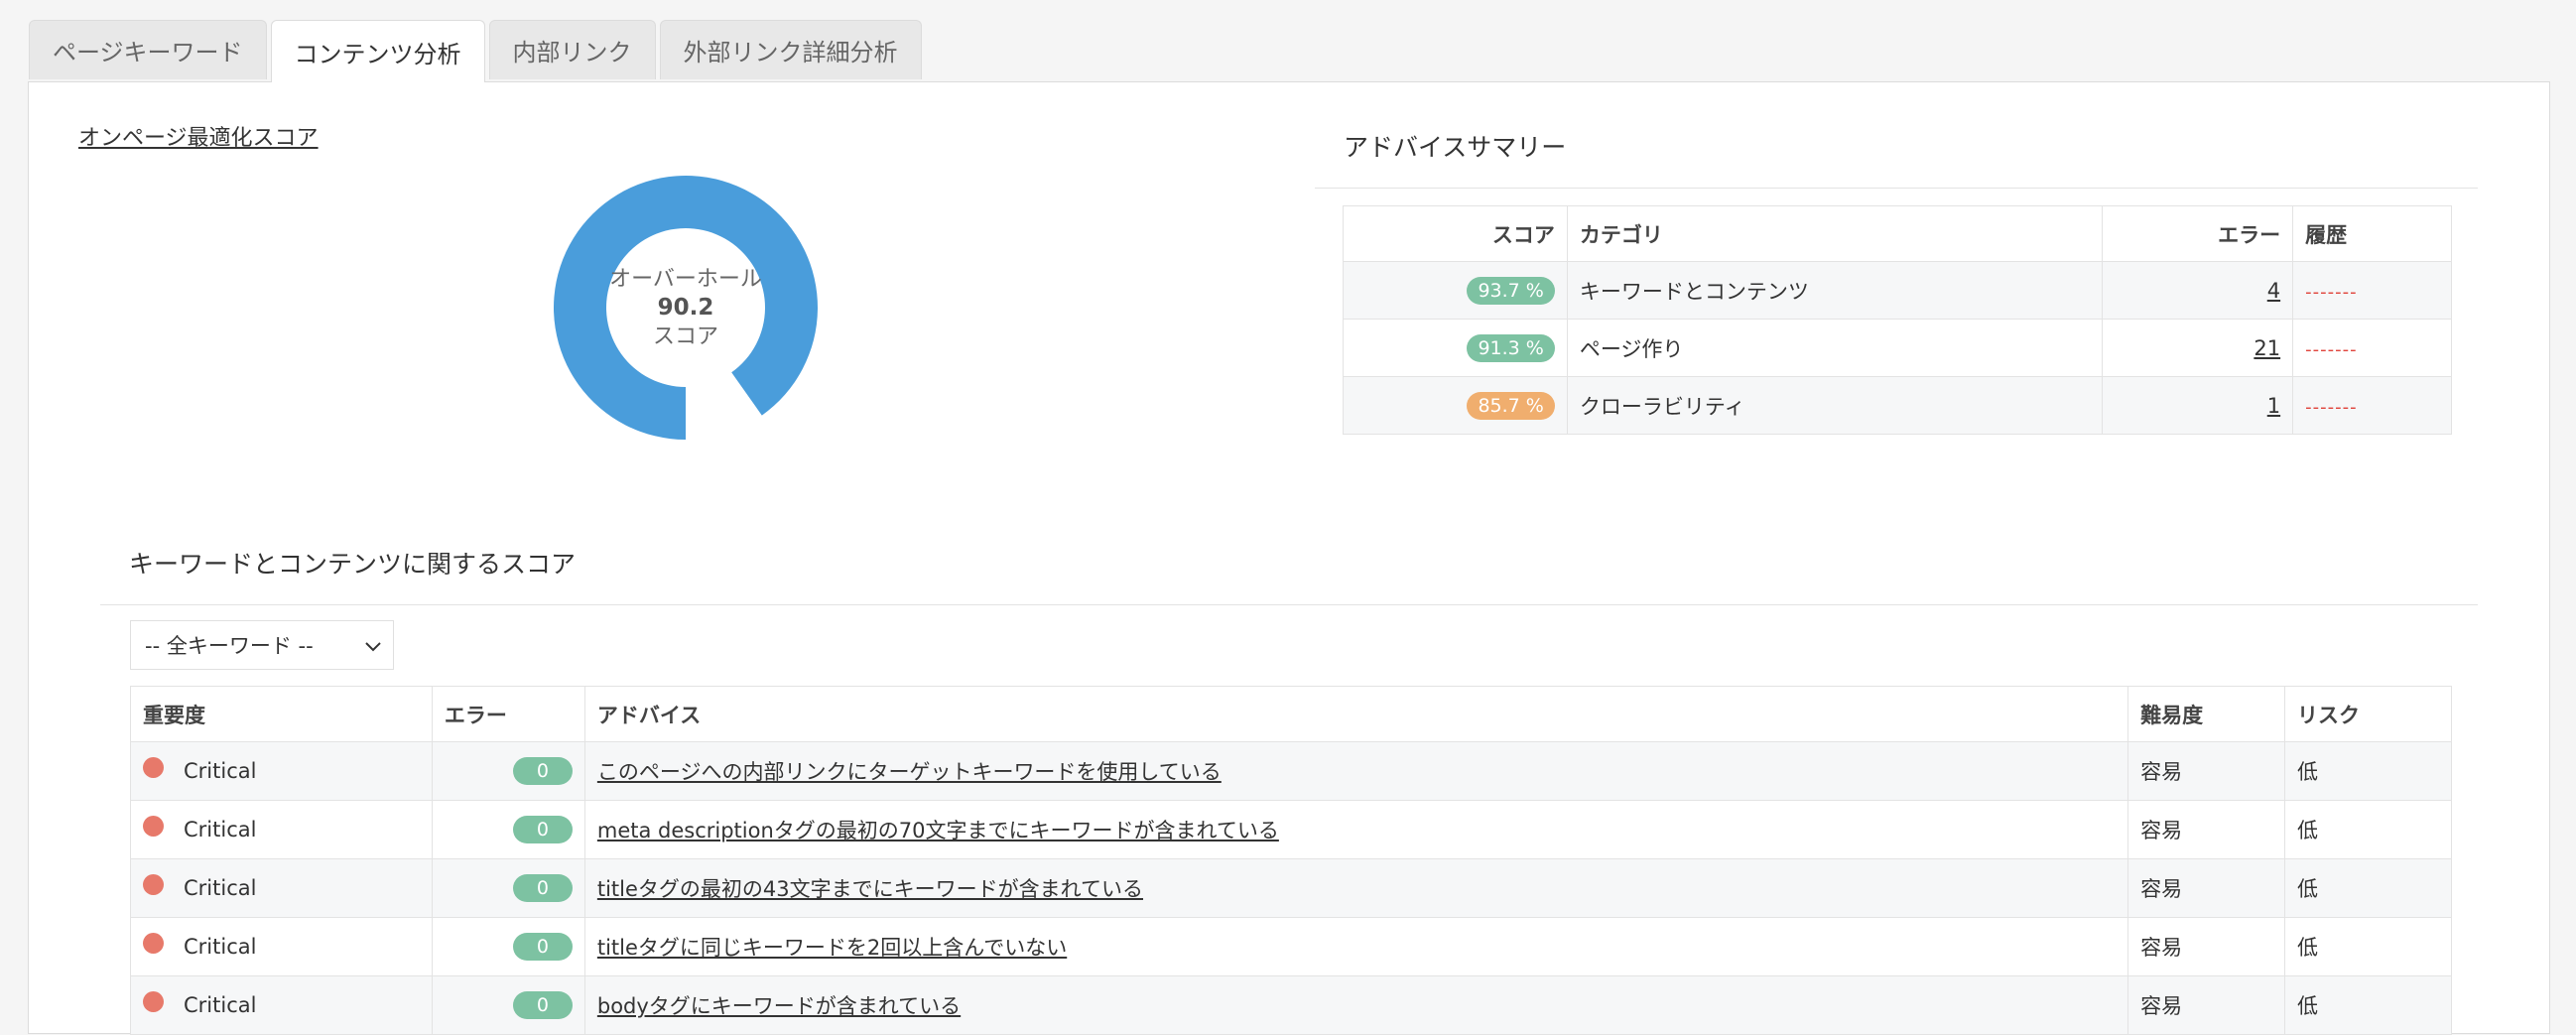  I want to click on header-errors: エラー, so click(508, 714).